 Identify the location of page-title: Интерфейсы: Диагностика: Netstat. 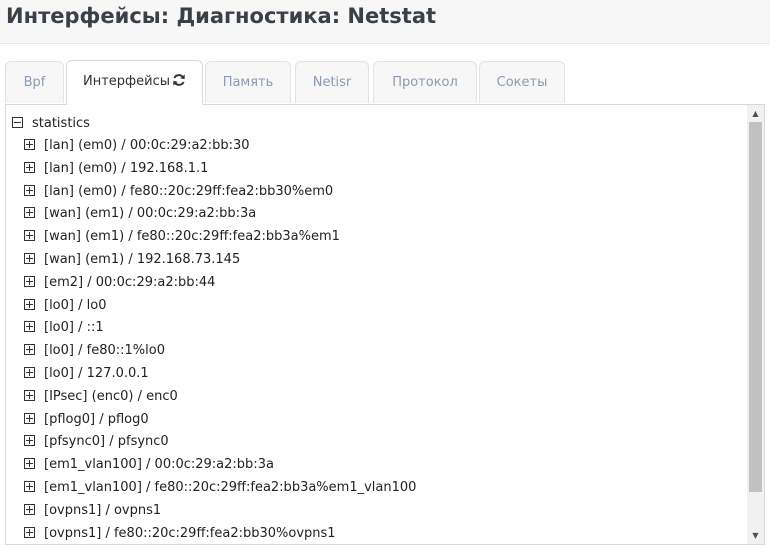
(221, 16).